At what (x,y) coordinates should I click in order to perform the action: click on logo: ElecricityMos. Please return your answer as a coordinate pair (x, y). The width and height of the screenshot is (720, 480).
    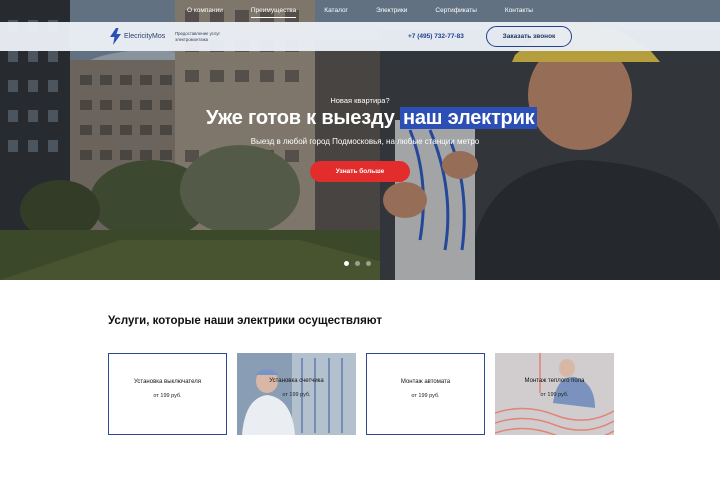
    Looking at the image, I should click on (137, 36).